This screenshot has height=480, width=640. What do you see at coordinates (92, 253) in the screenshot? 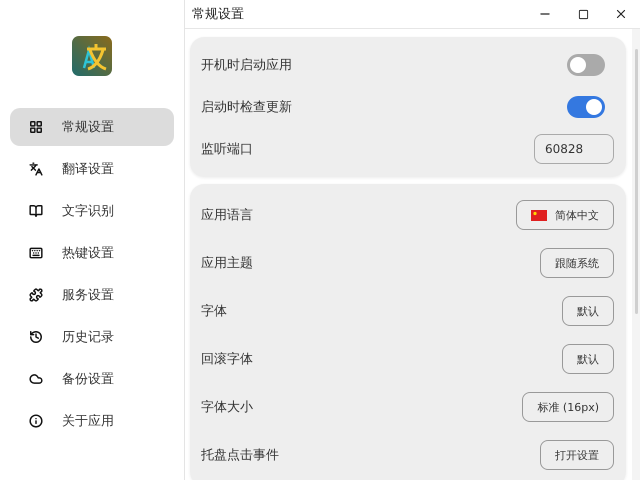
I see `sidebar-item: 热键设置` at bounding box center [92, 253].